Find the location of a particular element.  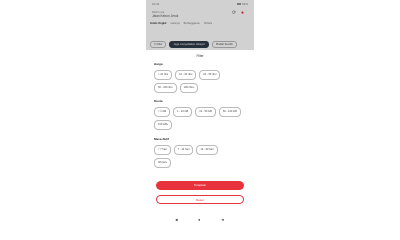

harga-options-row-2: 50 - 100 ribu 100 ribu+ is located at coordinates (200, 88).